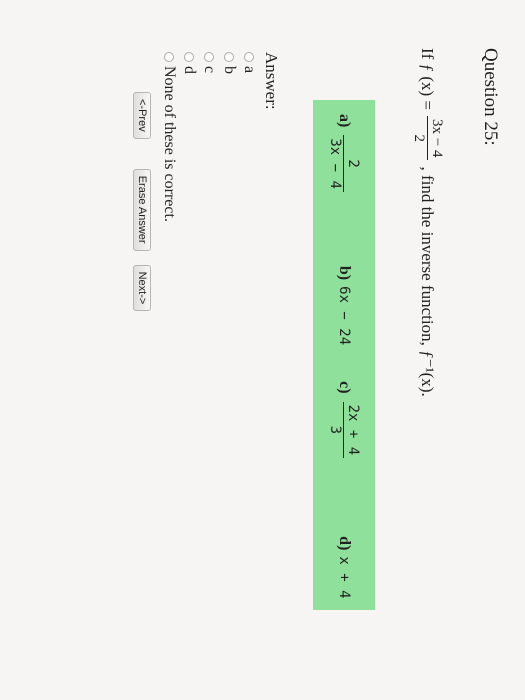 The height and width of the screenshot is (700, 525). What do you see at coordinates (189, 57) in the screenshot?
I see `radio-d` at bounding box center [189, 57].